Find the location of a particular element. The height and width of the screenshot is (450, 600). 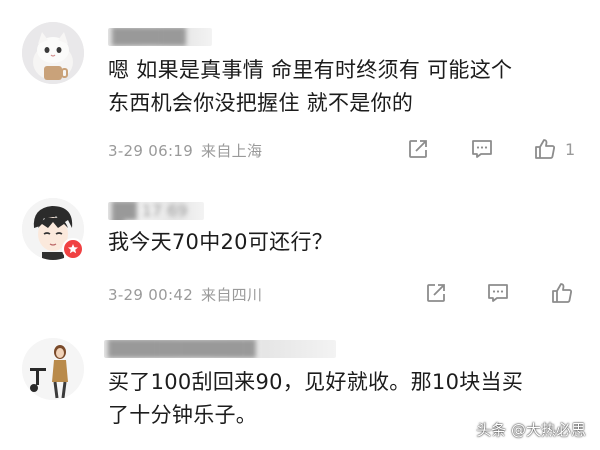

comment-text-line: 了十分钟乐子。 is located at coordinates (183, 415).